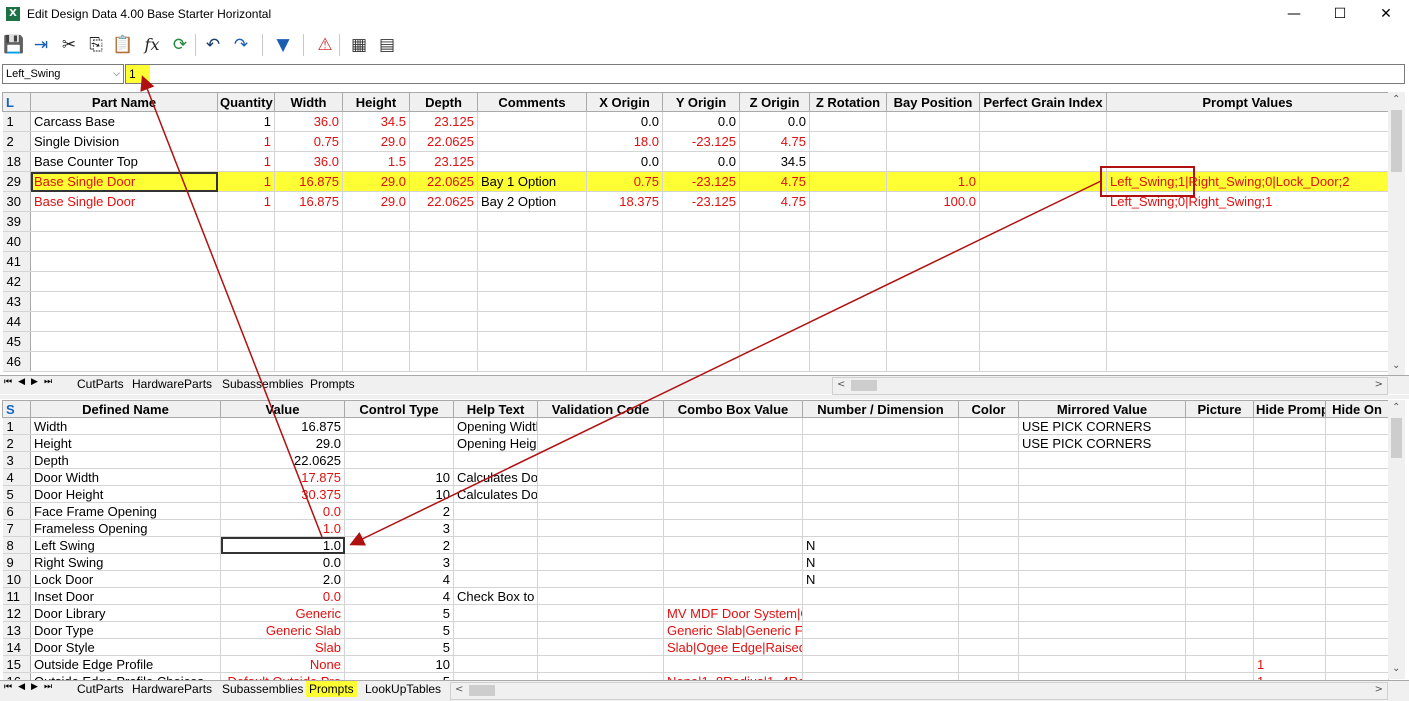  I want to click on grid-cell: 2, so click(399, 545).